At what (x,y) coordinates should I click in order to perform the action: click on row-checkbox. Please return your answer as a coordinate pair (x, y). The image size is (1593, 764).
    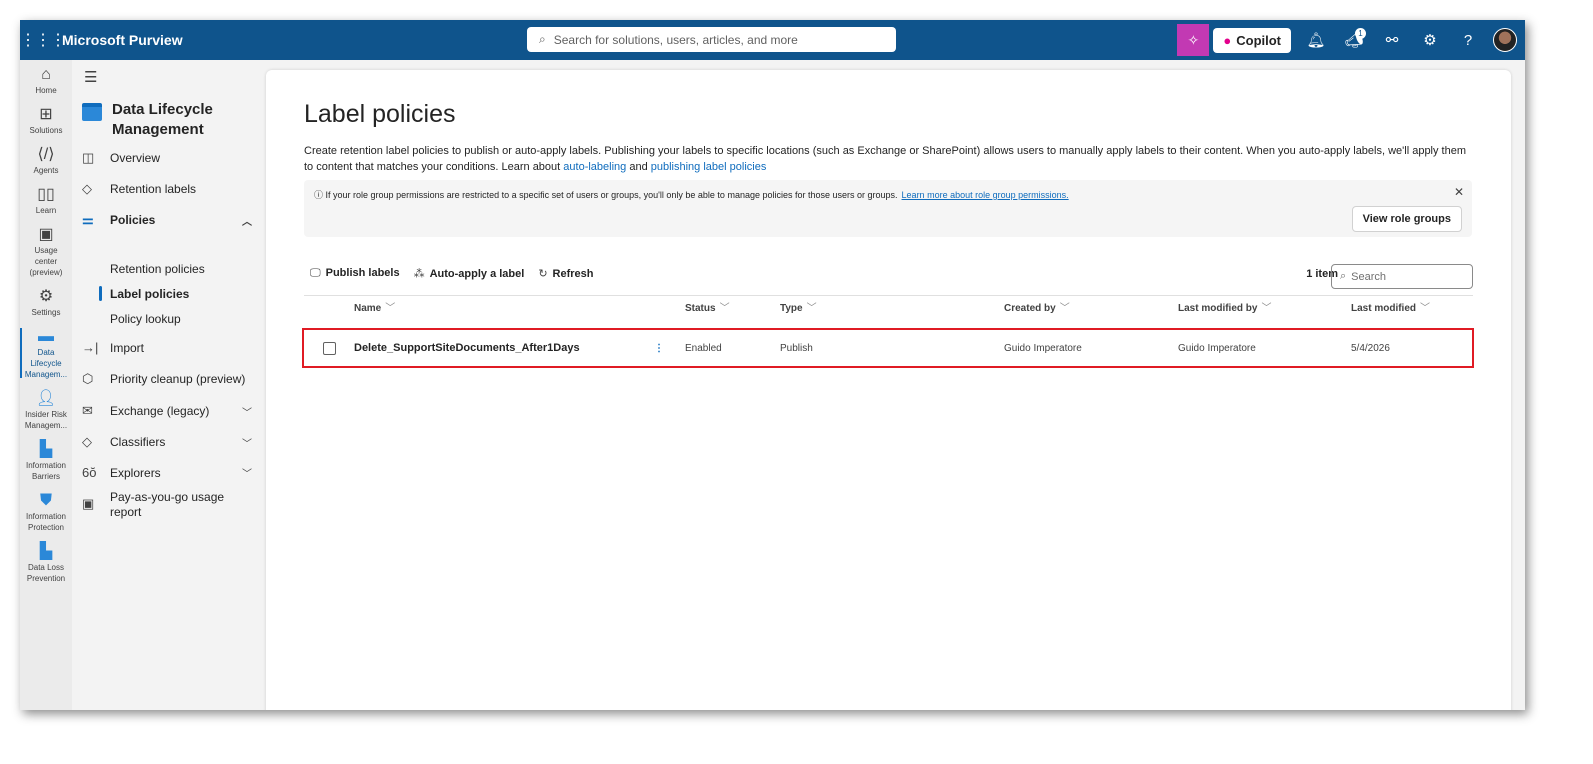
    Looking at the image, I should click on (329, 348).